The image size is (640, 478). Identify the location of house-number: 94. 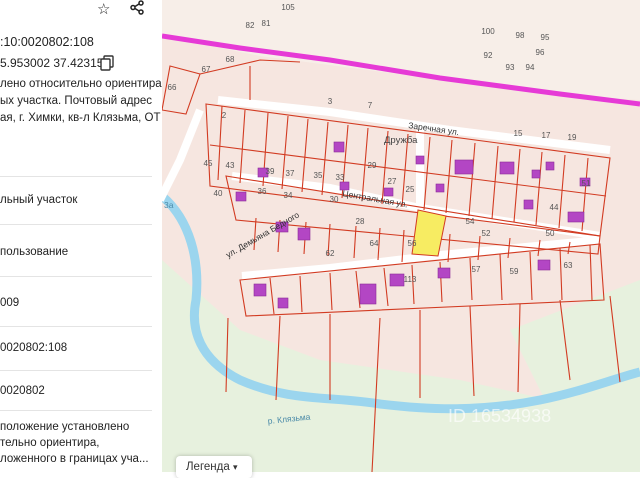
(530, 67).